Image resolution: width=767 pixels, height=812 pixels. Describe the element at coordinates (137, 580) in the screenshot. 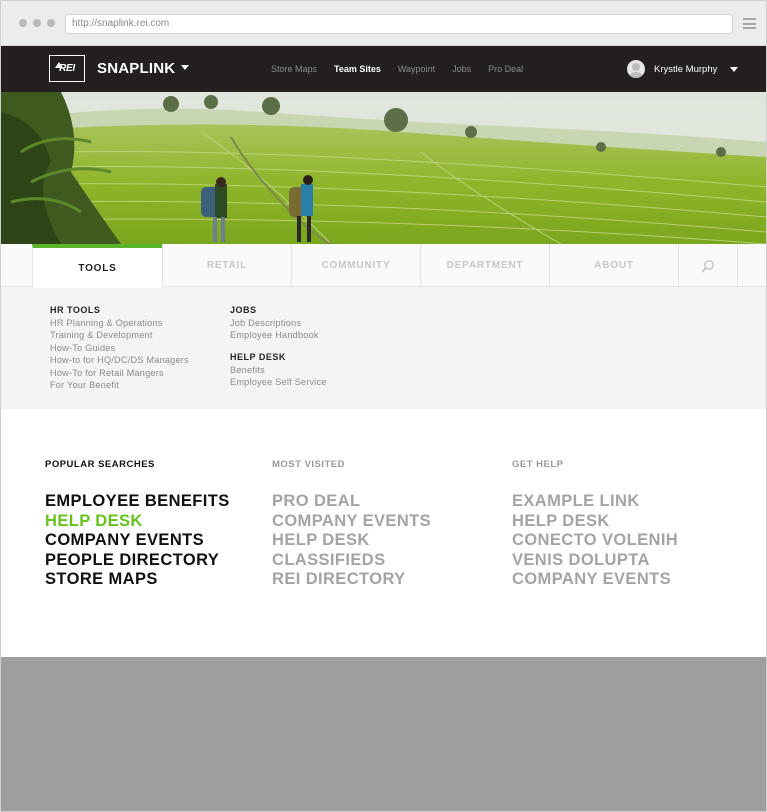

I see `popular-link: STORE MAPS` at that location.